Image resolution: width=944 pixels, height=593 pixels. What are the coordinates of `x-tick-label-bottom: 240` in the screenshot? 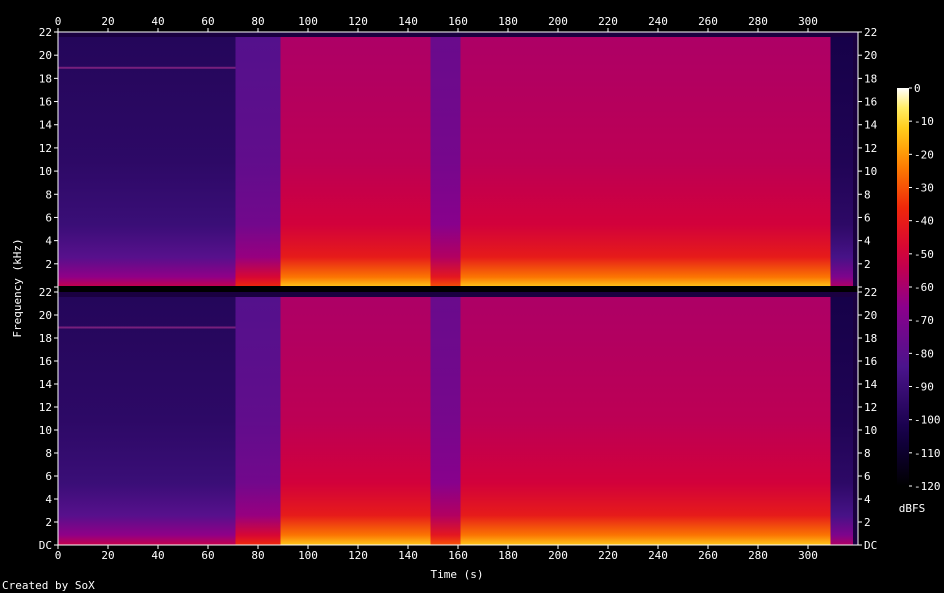 It's located at (658, 555).